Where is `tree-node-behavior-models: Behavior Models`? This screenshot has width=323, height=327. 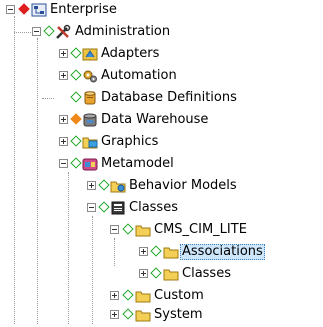
tree-node-behavior-models: Behavior Models is located at coordinates (161, 187).